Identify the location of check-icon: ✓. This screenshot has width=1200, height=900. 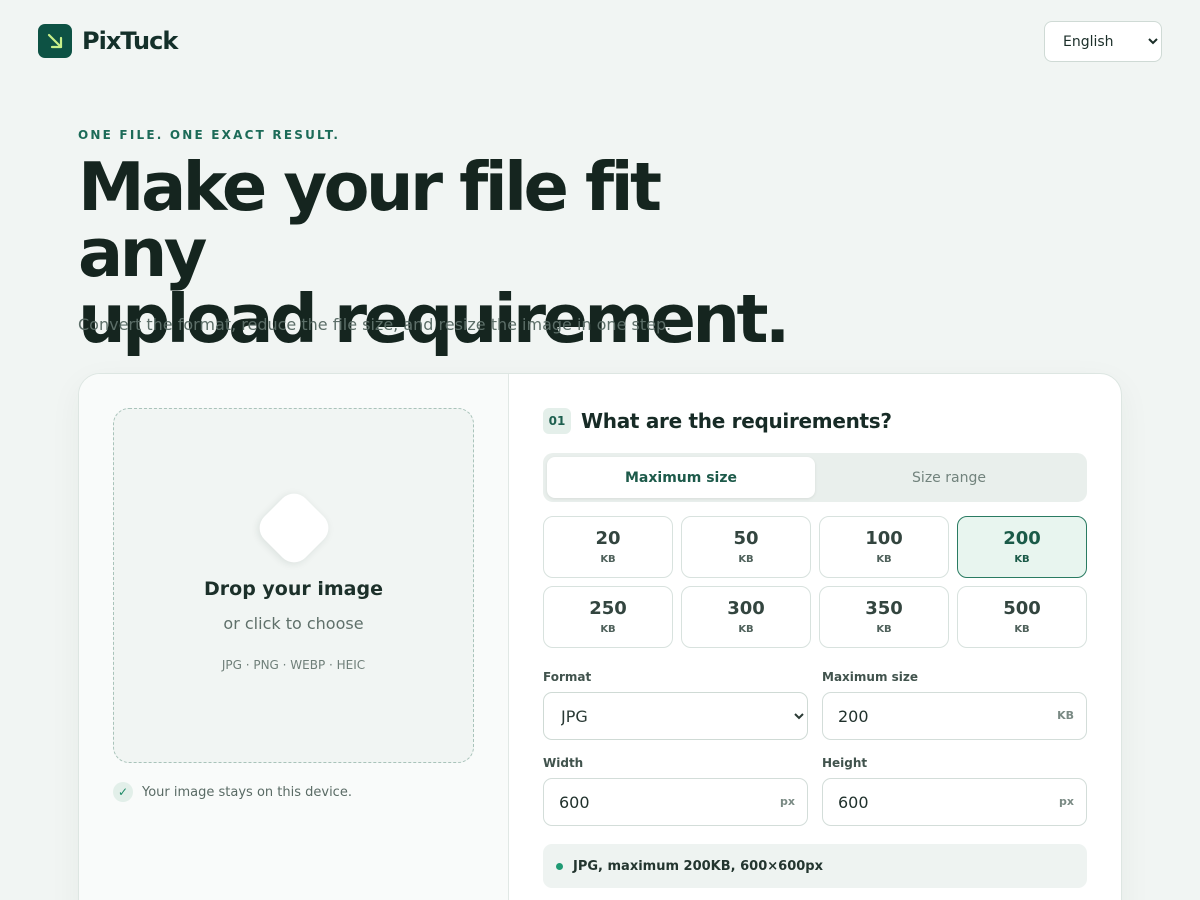
(123, 792).